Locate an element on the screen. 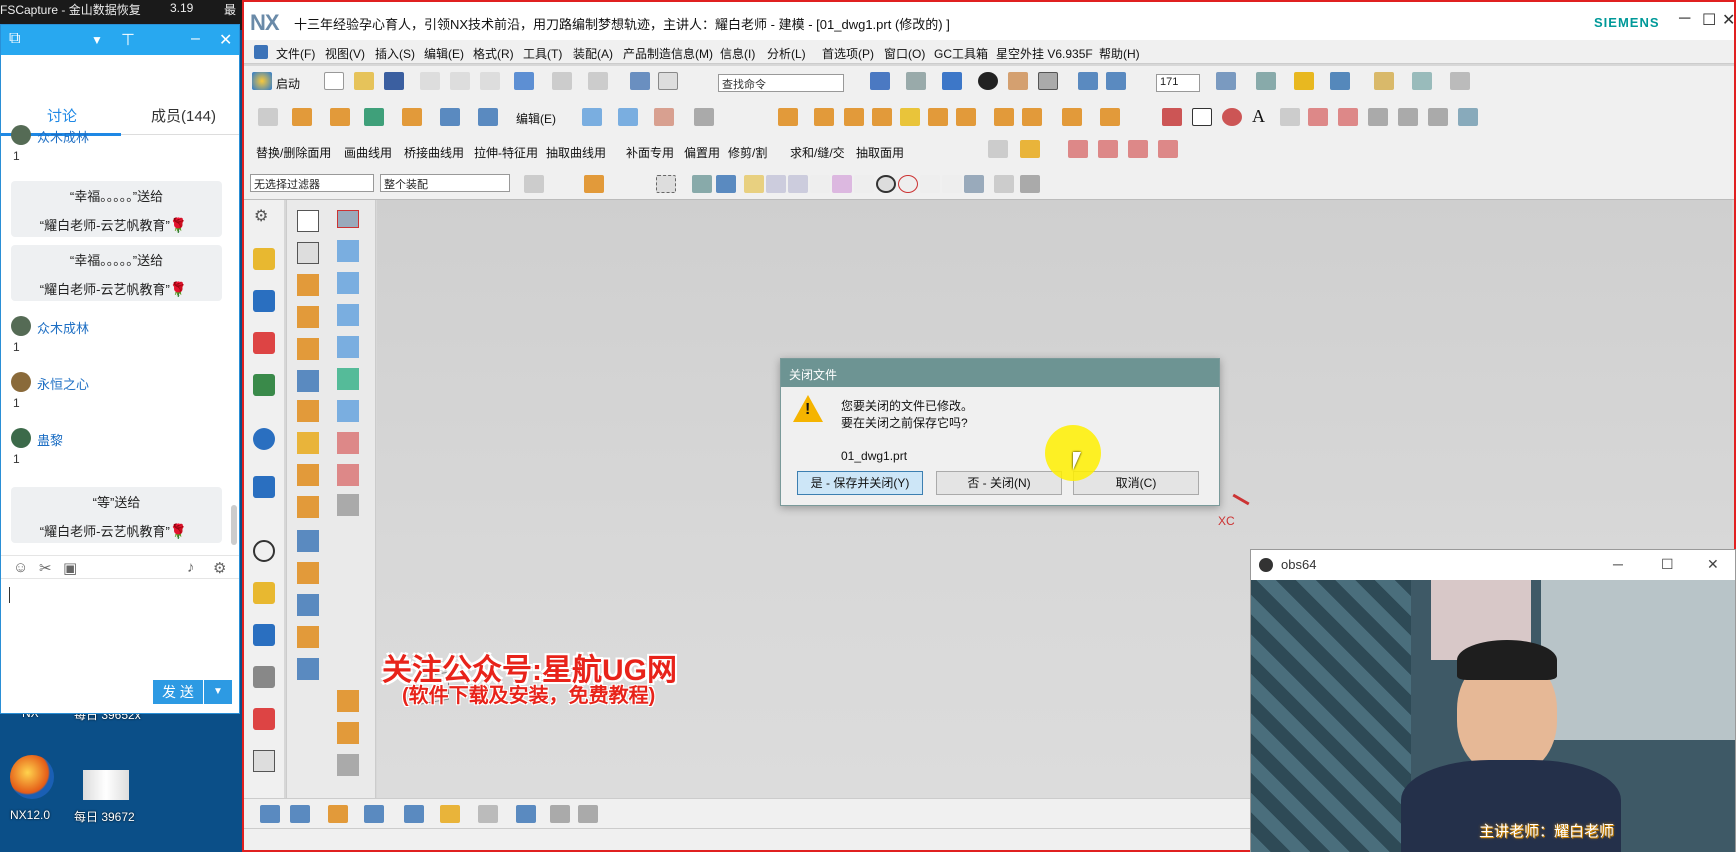 Image resolution: width=1736 pixels, height=852 pixels. offset-icon is located at coordinates (664, 117).